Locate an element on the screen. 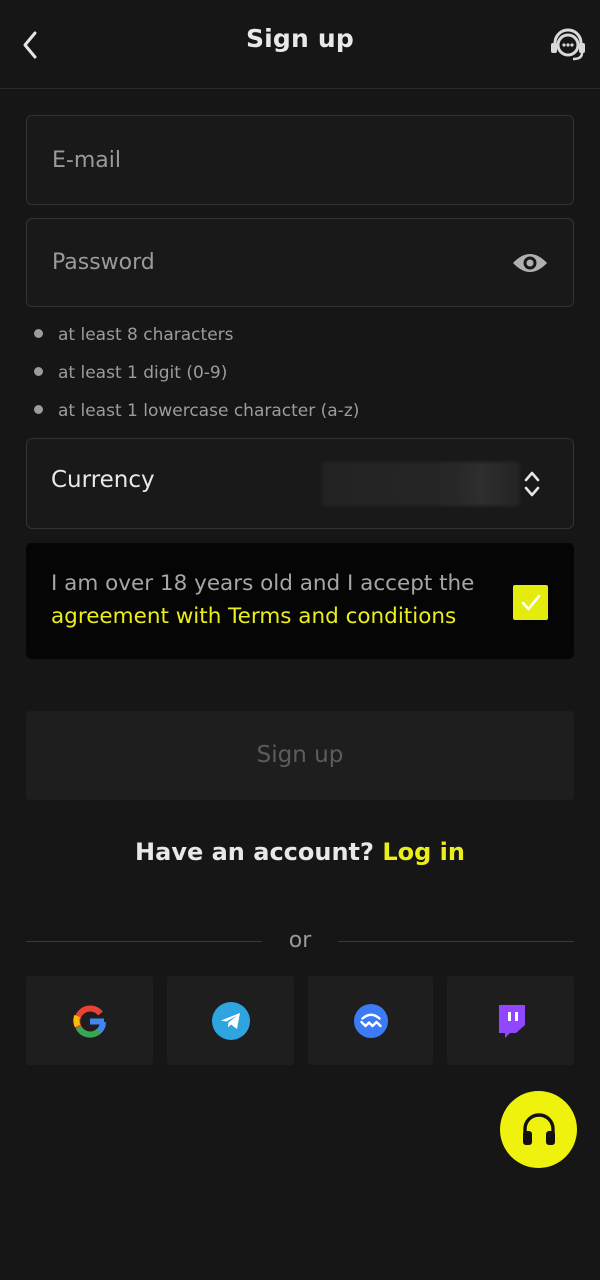 This screenshot has width=600, height=1280. password-field-wrapper is located at coordinates (300, 262).